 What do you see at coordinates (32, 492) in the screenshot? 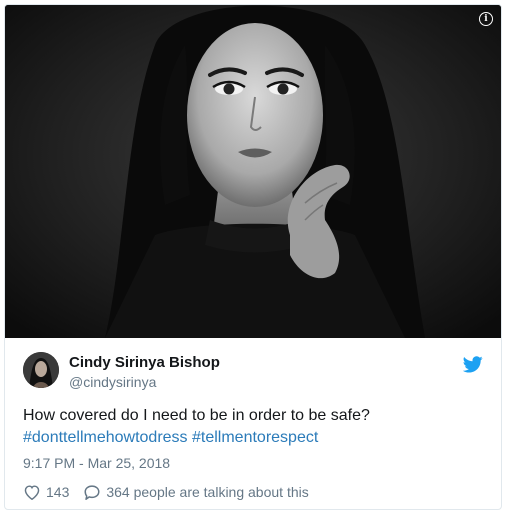
I see `heart-icon` at bounding box center [32, 492].